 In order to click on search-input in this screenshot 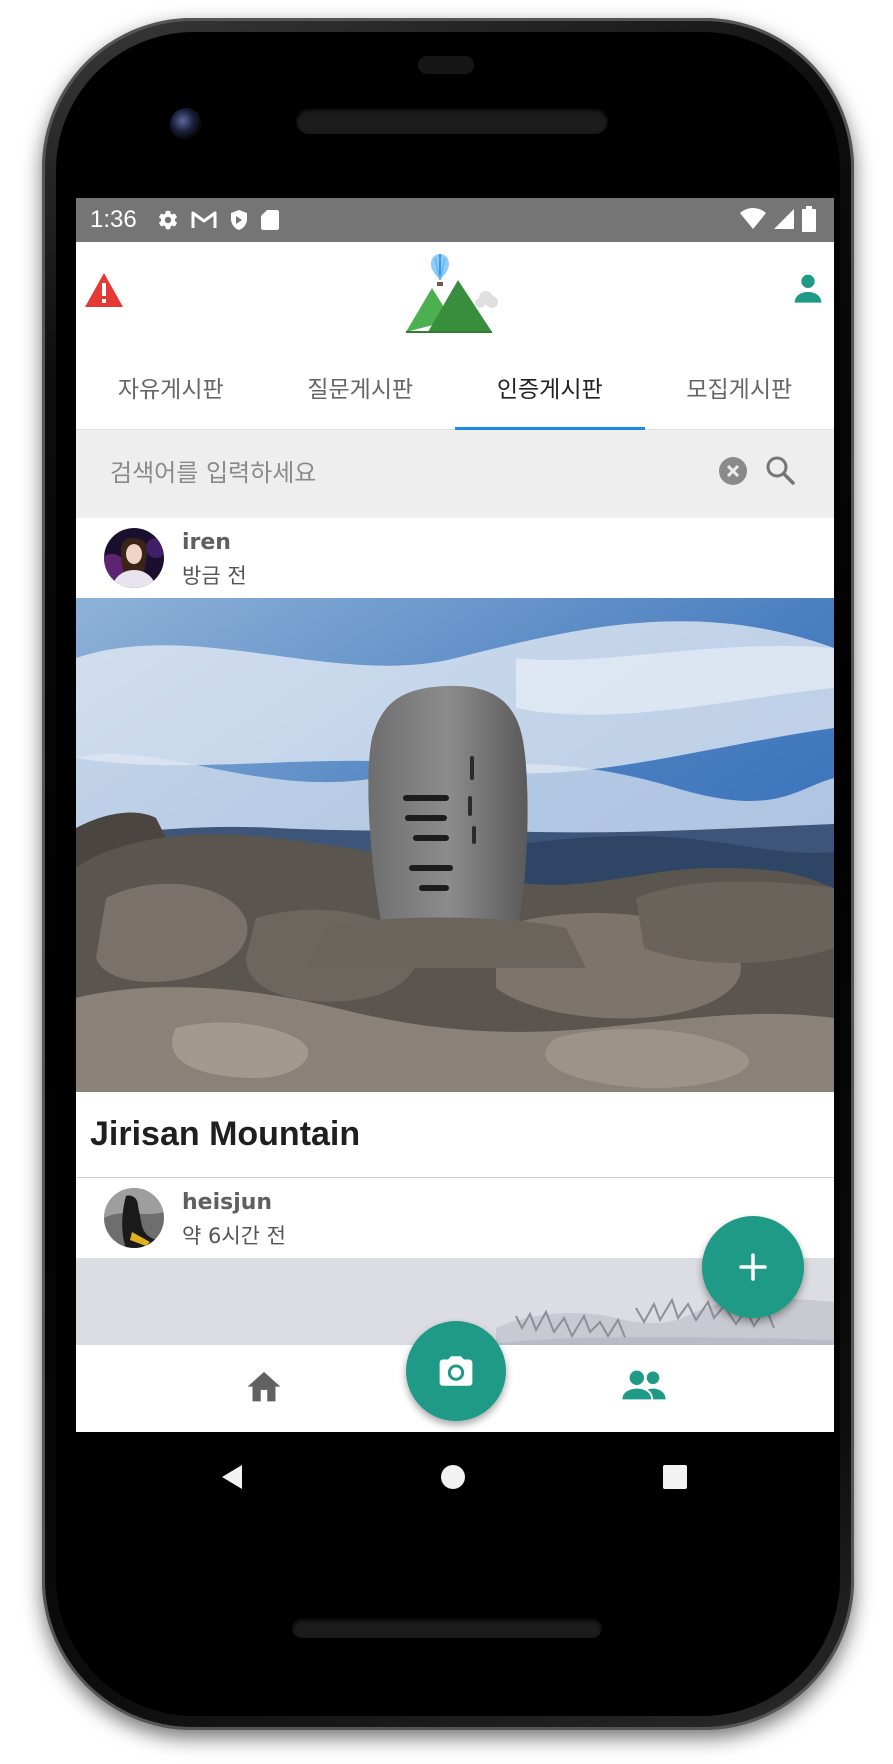, I will do `click(370, 473)`.